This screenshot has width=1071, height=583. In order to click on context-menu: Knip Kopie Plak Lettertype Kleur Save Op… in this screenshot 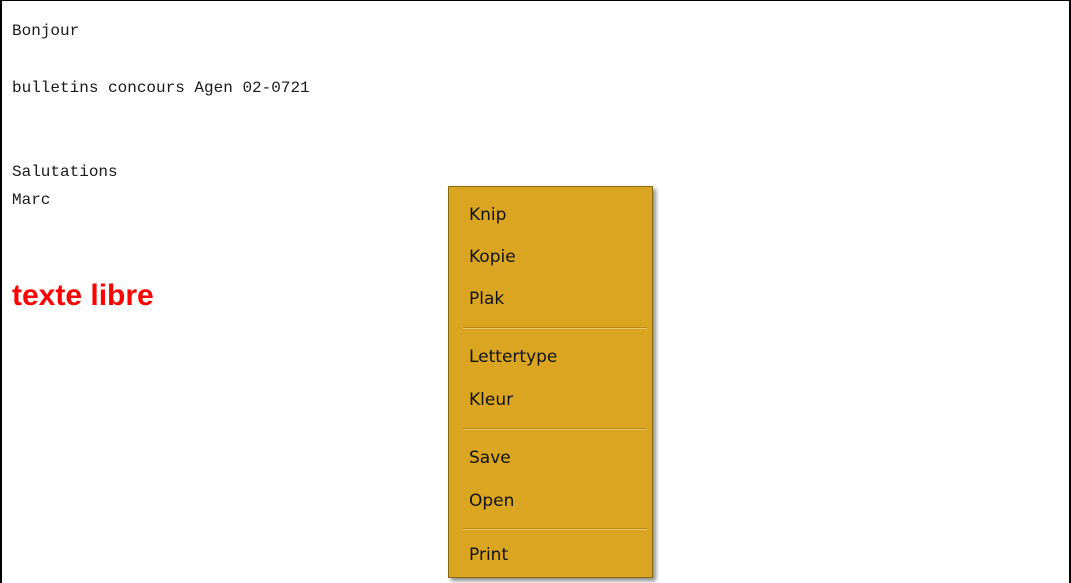, I will do `click(550, 382)`.